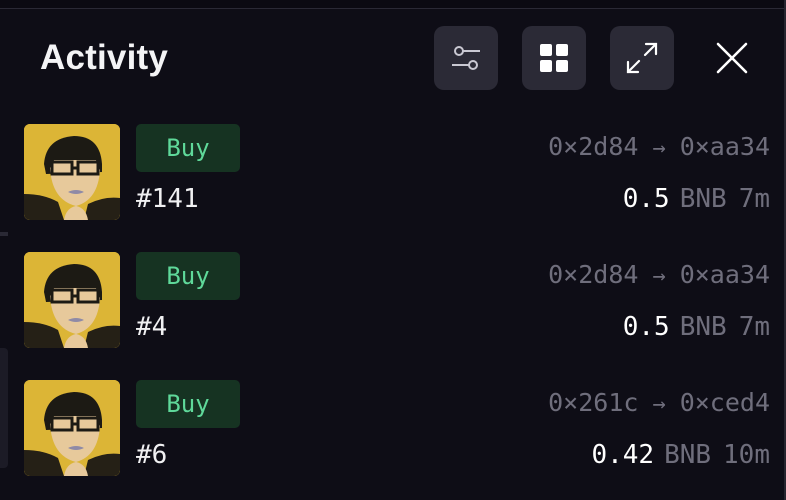 This screenshot has width=786, height=500. I want to click on filter-button, so click(466, 58).